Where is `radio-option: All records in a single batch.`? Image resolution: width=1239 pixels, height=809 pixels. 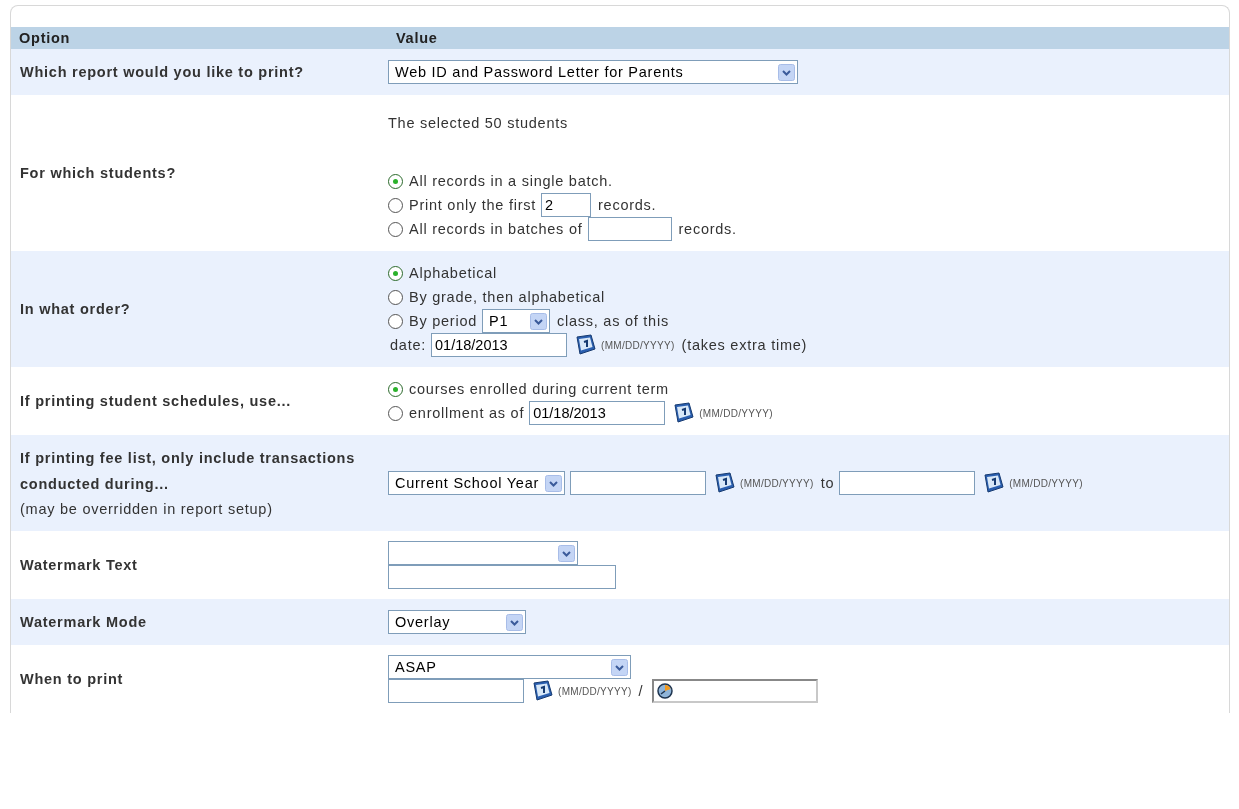
radio-option: All records in a single batch. is located at coordinates (500, 181).